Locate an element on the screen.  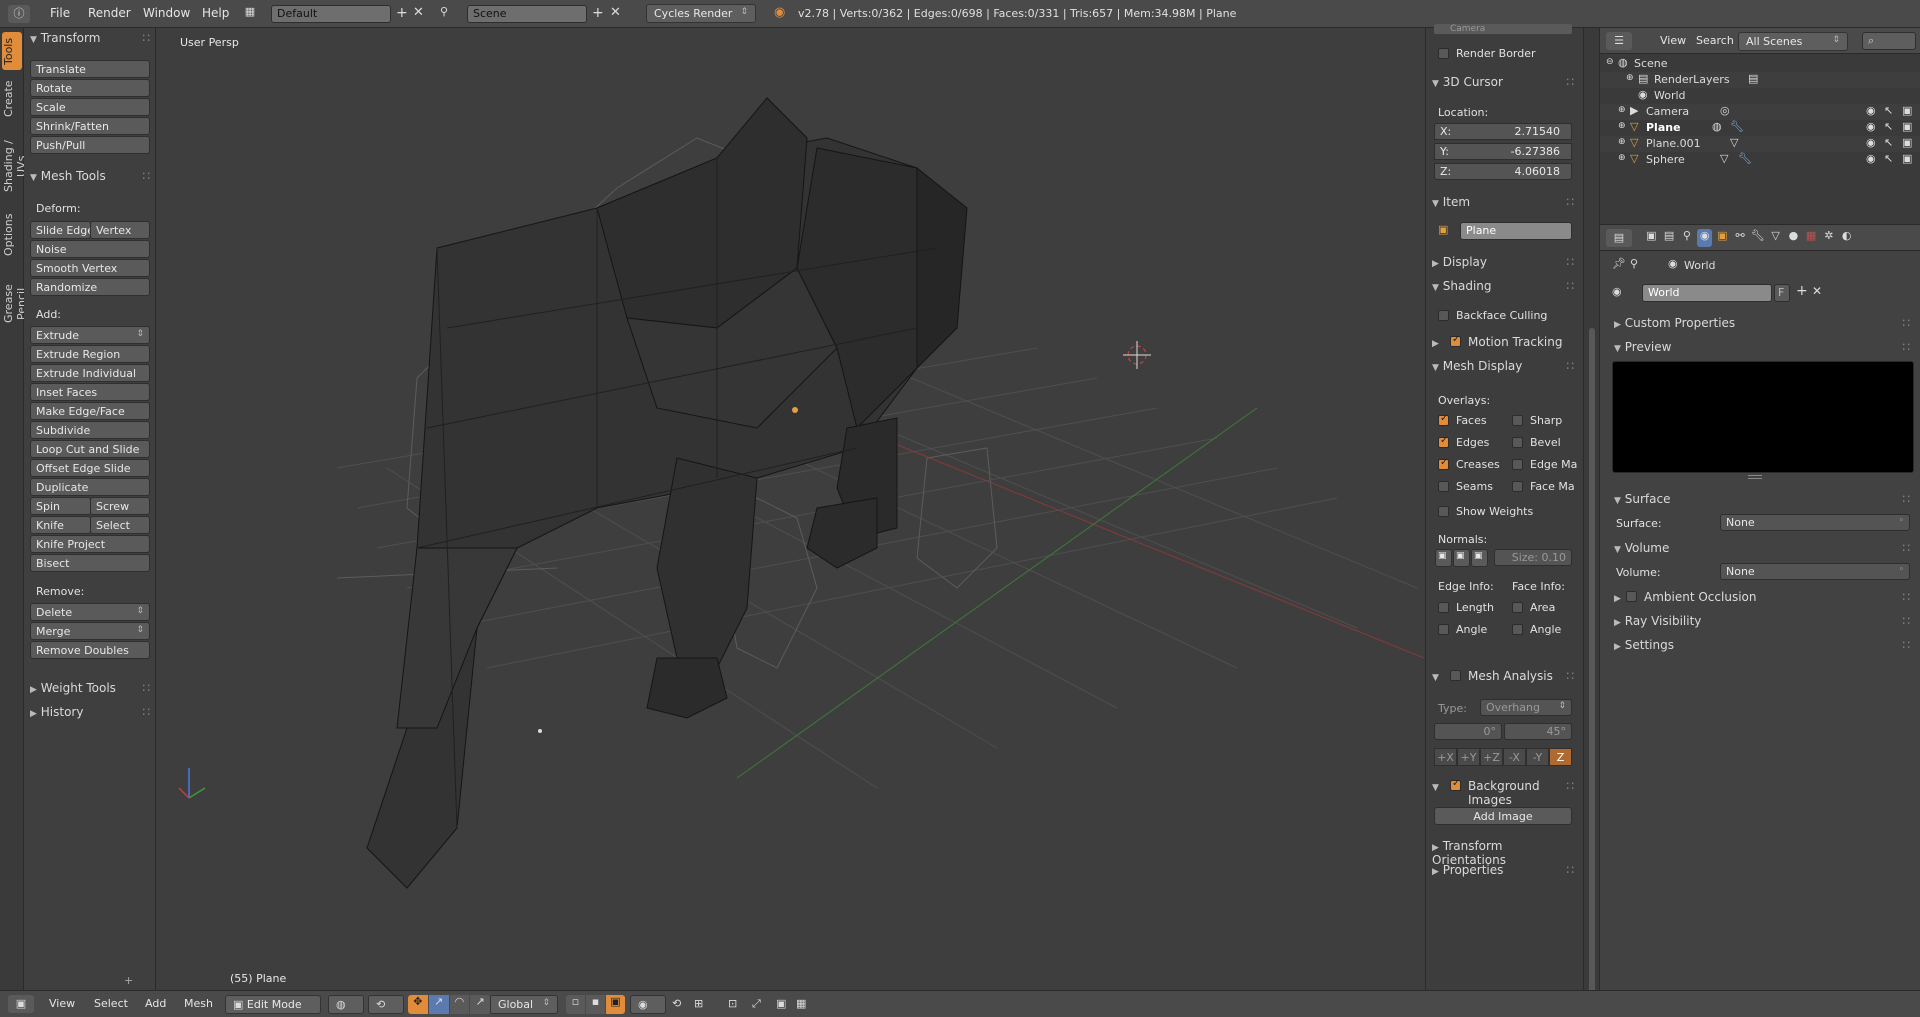
ray-visibility-panel-header: ▶ Ray Visibility ∷ is located at coordinates (1762, 621).